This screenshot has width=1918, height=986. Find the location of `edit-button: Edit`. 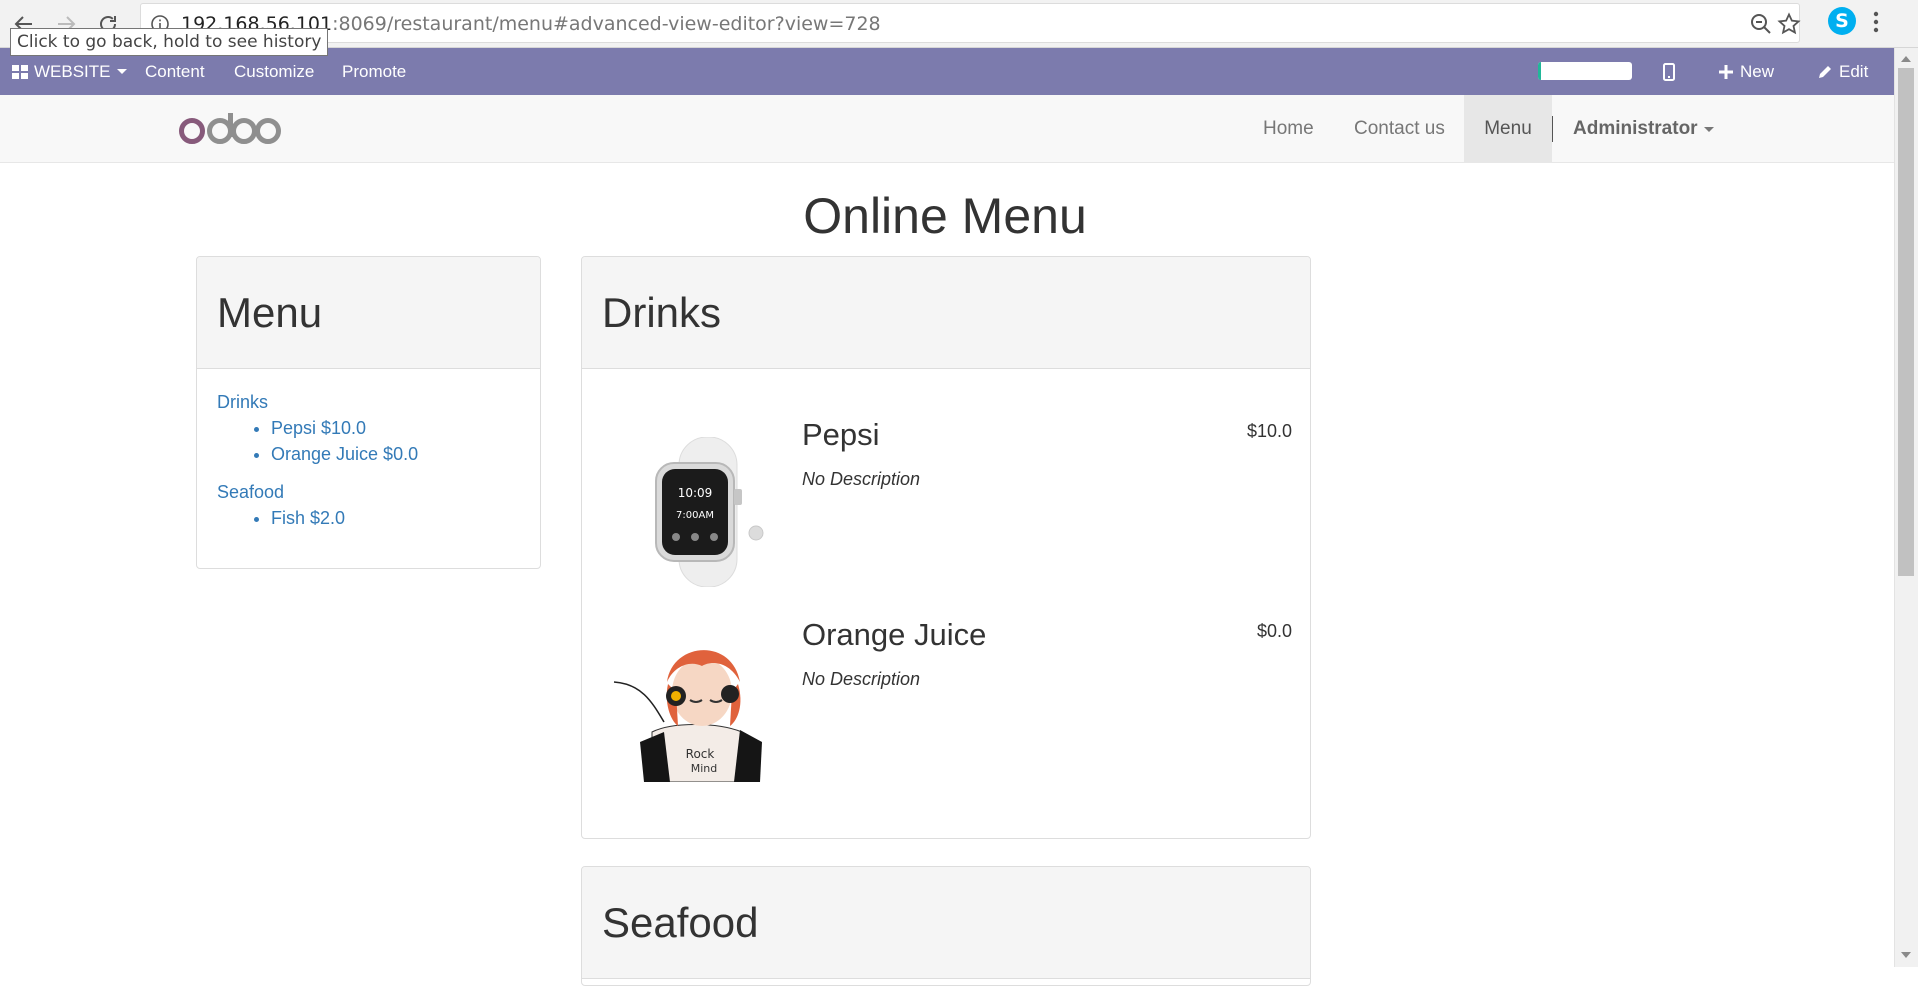

edit-button: Edit is located at coordinates (1842, 71).